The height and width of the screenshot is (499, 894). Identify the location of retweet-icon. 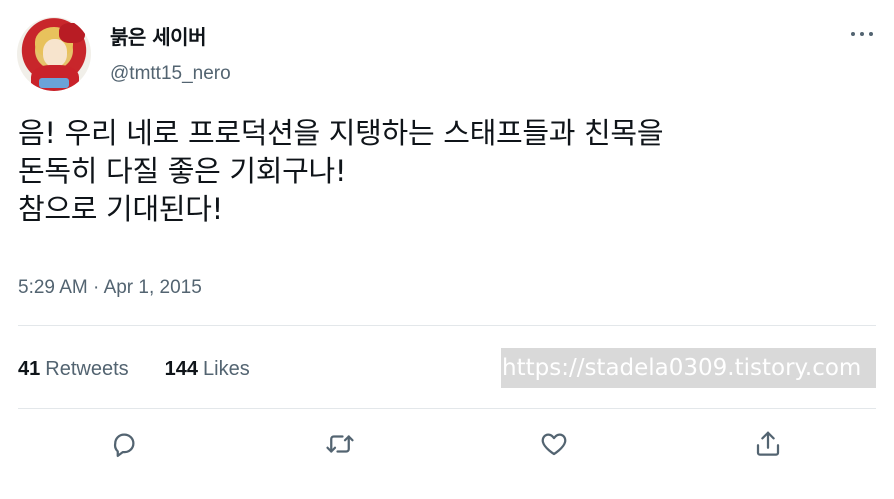
(340, 444).